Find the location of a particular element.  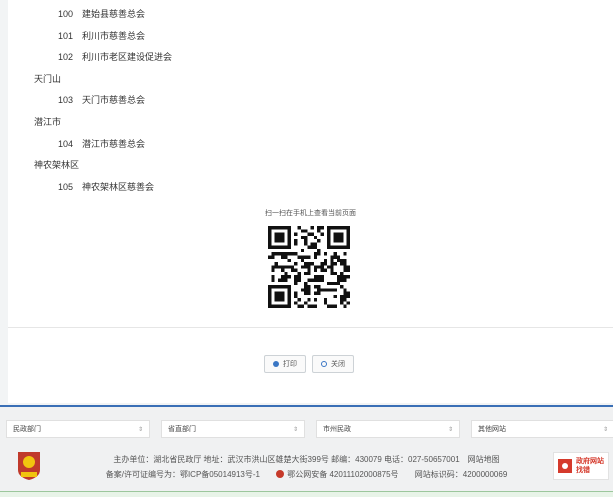

link-selects: 民政部门 ⇕ 省直部门 ⇕ 市州民政 ⇕ 其他网站 ⇕ is located at coordinates (309, 429).